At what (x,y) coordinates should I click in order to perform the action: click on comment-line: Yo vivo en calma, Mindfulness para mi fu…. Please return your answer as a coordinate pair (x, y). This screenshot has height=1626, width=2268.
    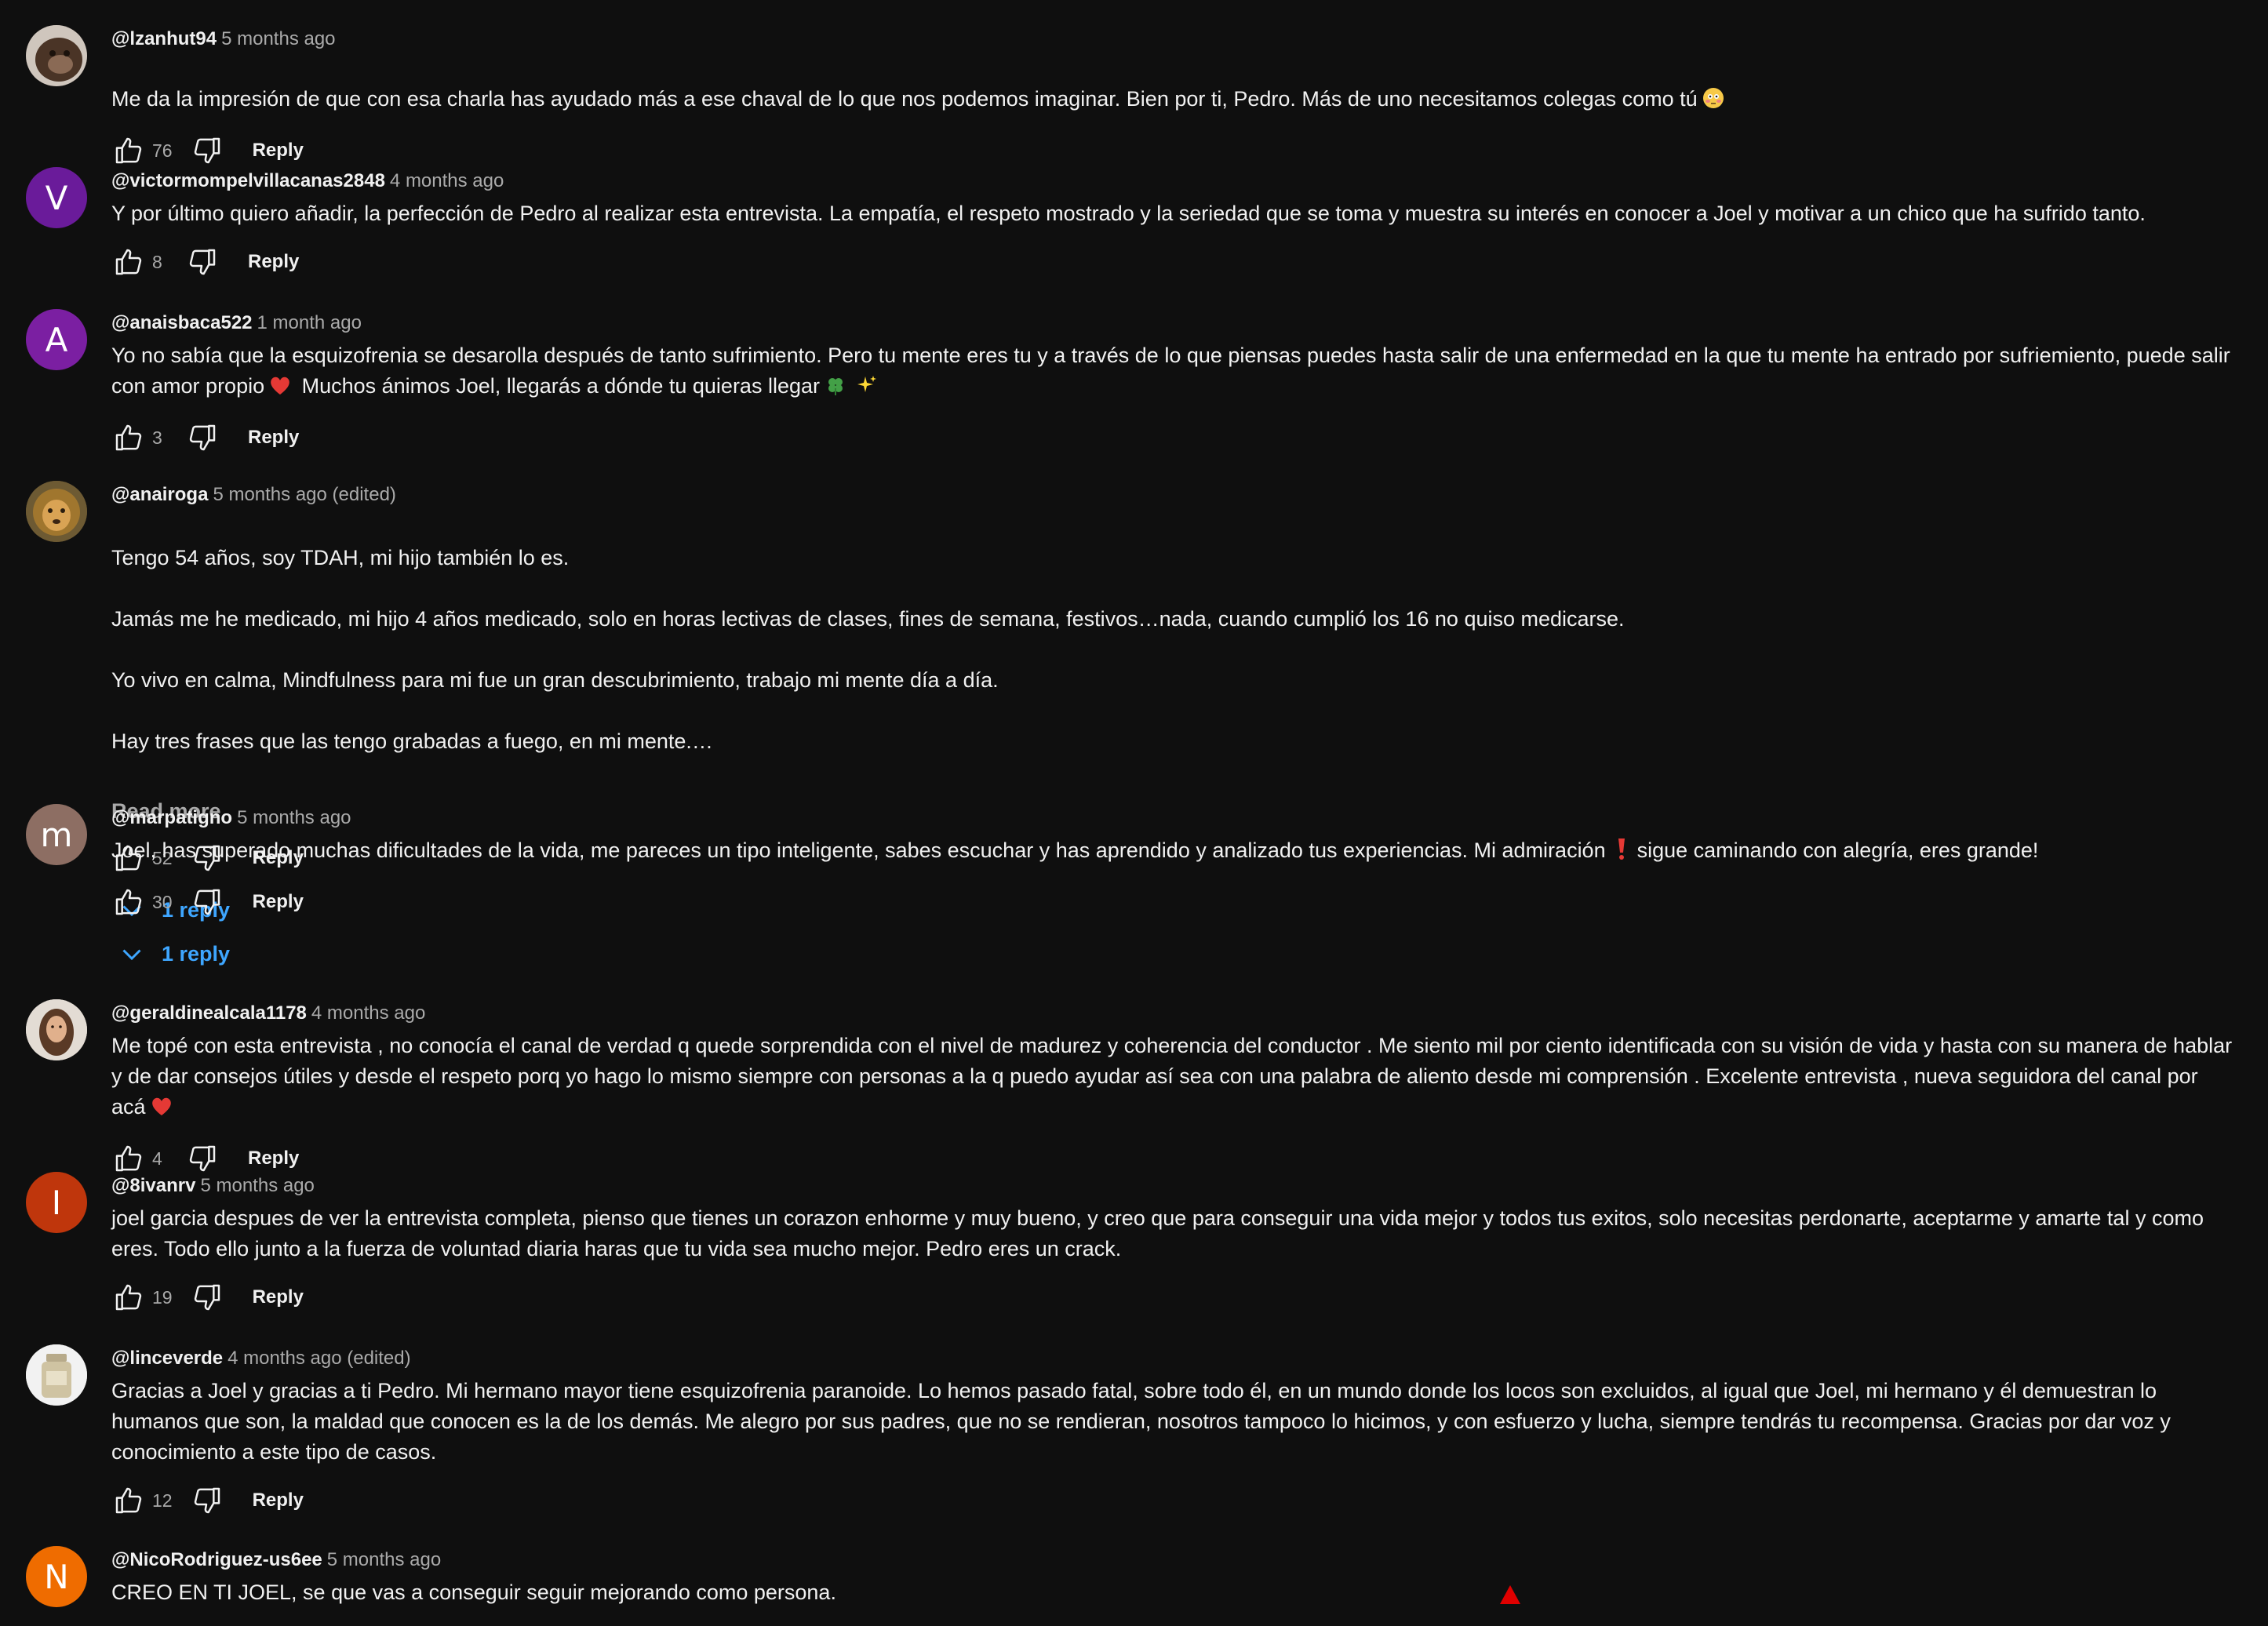
    Looking at the image, I should click on (555, 680).